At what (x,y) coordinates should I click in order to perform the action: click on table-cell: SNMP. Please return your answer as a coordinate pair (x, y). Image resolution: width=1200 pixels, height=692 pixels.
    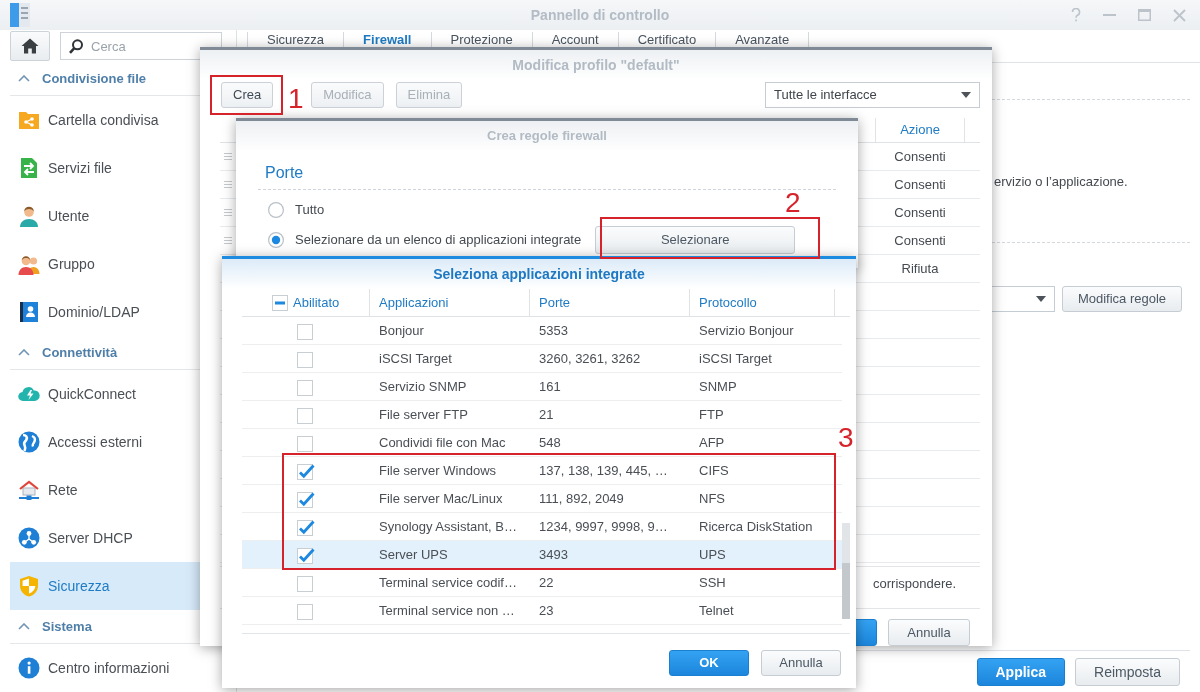
    Looking at the image, I should click on (718, 386).